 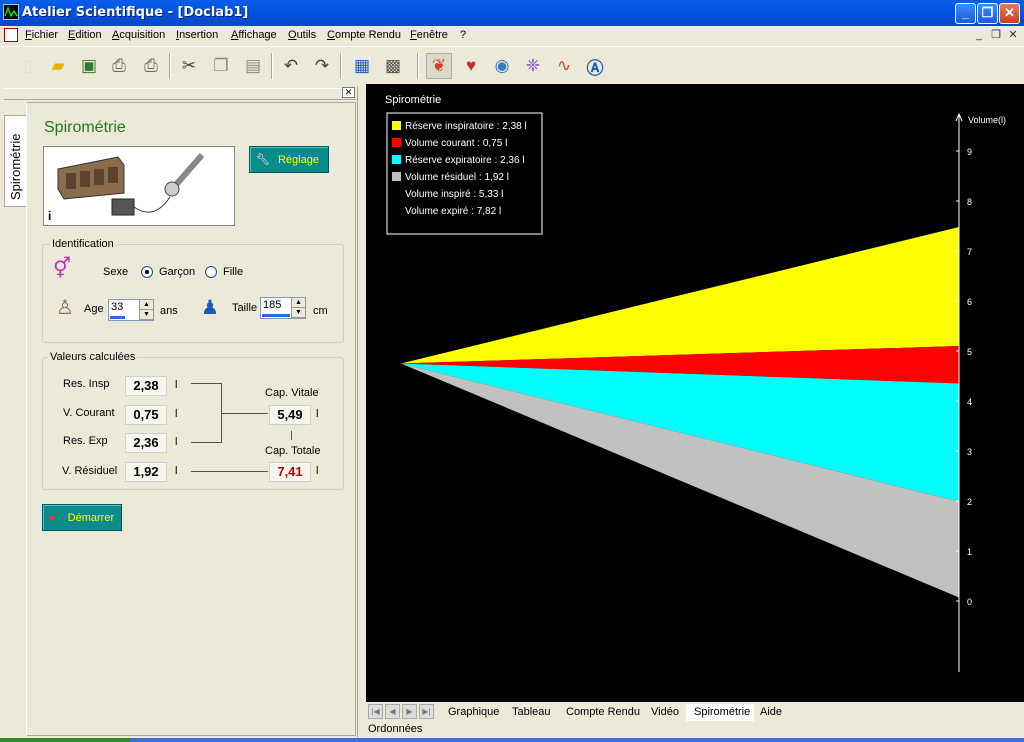 I want to click on taille-label: Taille, so click(x=245, y=308).